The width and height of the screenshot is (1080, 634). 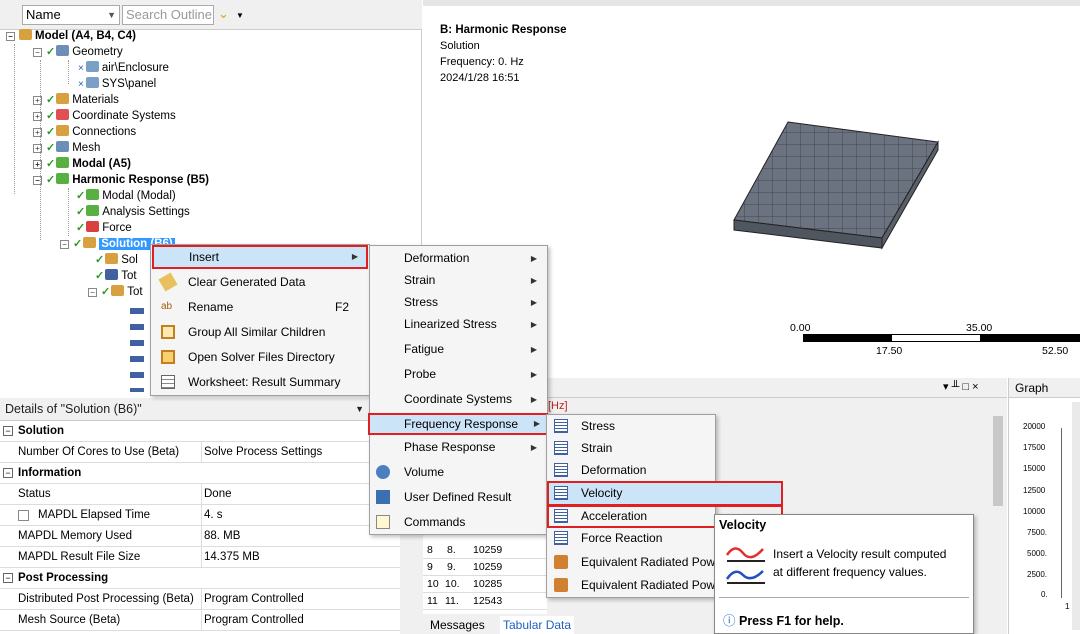 I want to click on viewport-line2: Frequency: 0. Hz, so click(x=482, y=62).